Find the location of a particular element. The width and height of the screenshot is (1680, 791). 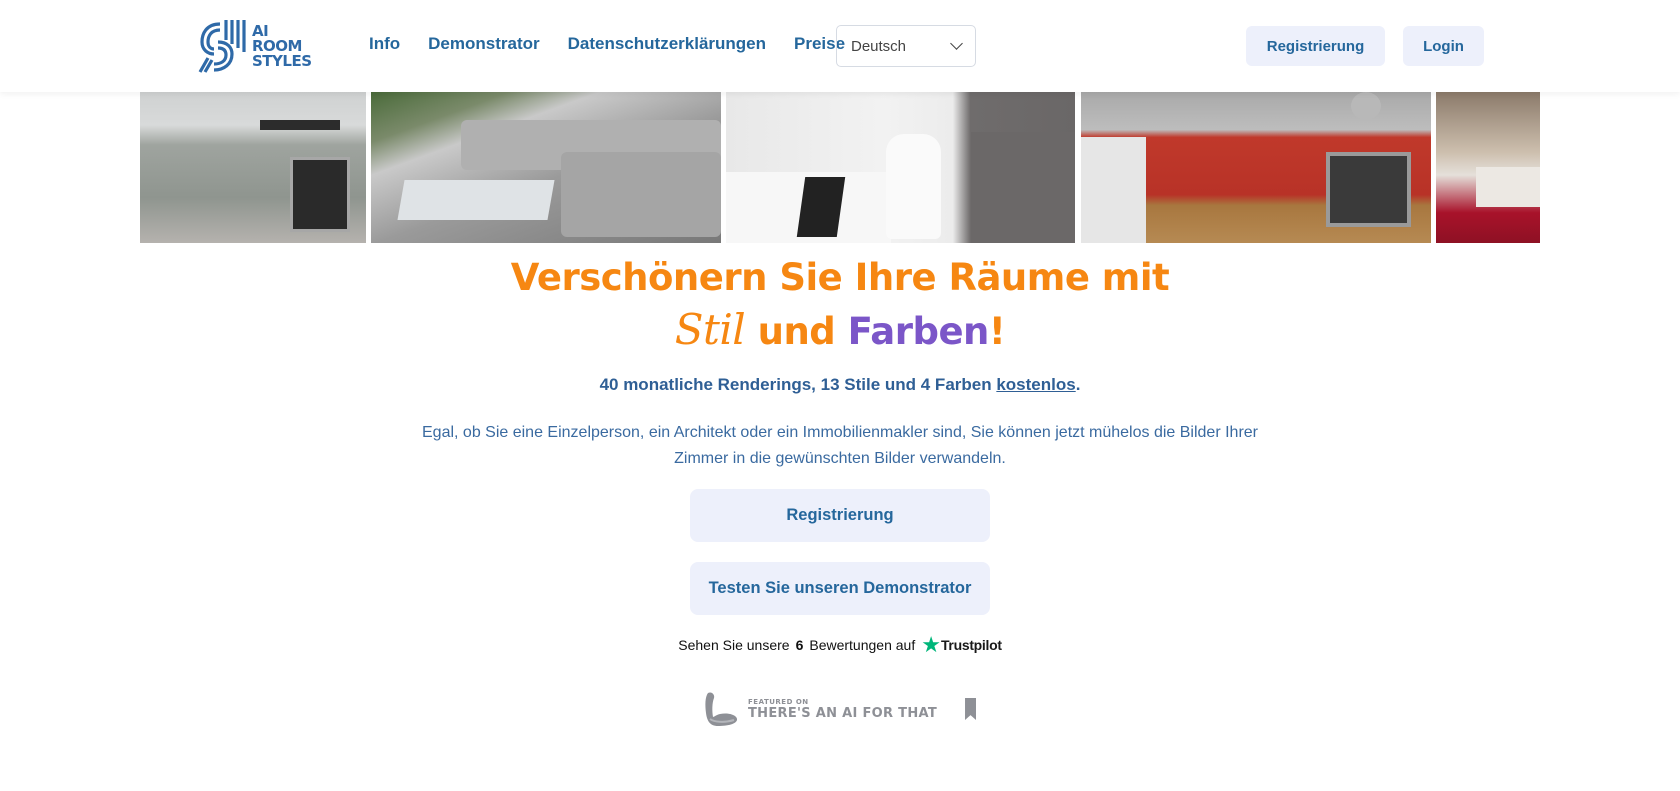

header-login-button: Login is located at coordinates (1443, 46).